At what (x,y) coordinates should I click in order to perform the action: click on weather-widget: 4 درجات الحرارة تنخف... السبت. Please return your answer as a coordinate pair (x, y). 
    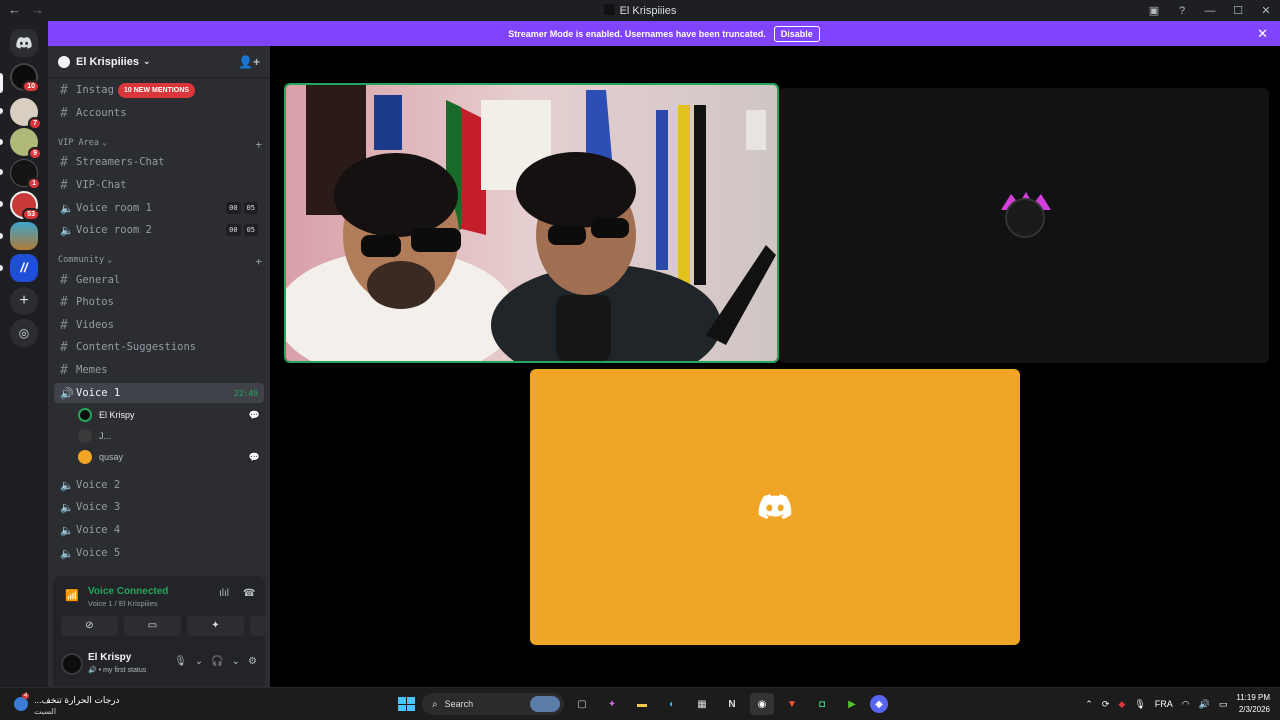
    Looking at the image, I should click on (69, 705).